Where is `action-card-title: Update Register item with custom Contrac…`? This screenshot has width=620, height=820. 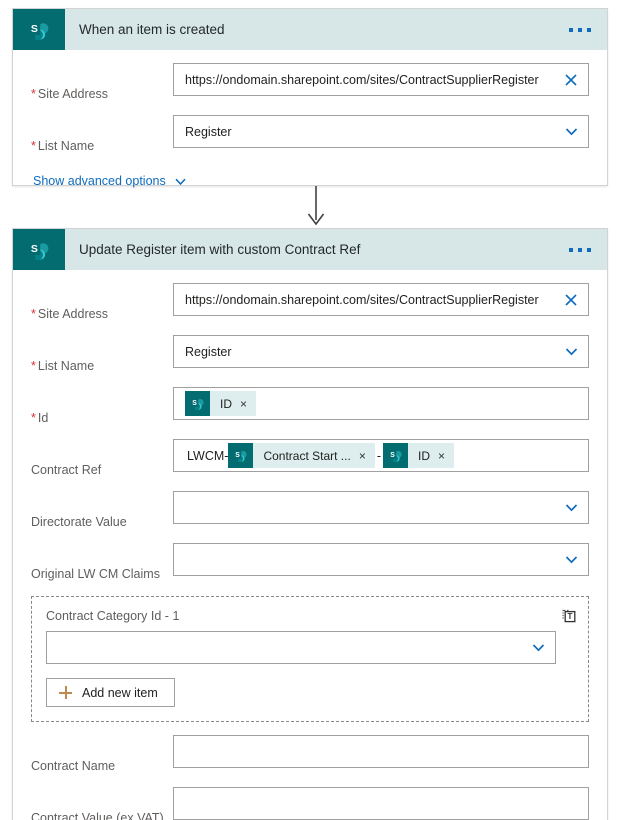 action-card-title: Update Register item with custom Contrac… is located at coordinates (220, 249).